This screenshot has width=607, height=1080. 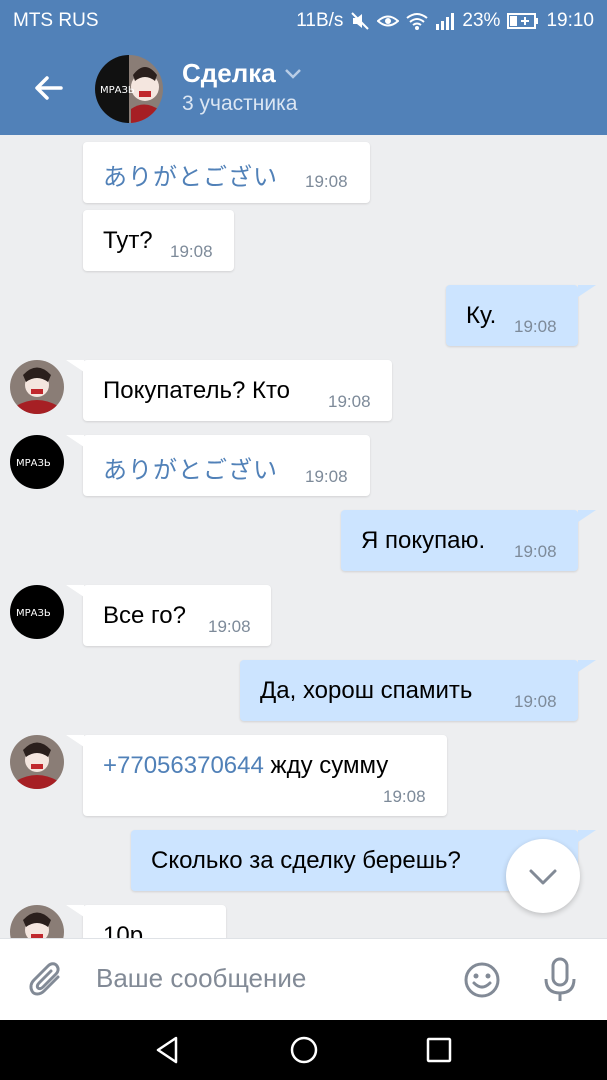 What do you see at coordinates (128, 240) in the screenshot?
I see `message-text: Тут?` at bounding box center [128, 240].